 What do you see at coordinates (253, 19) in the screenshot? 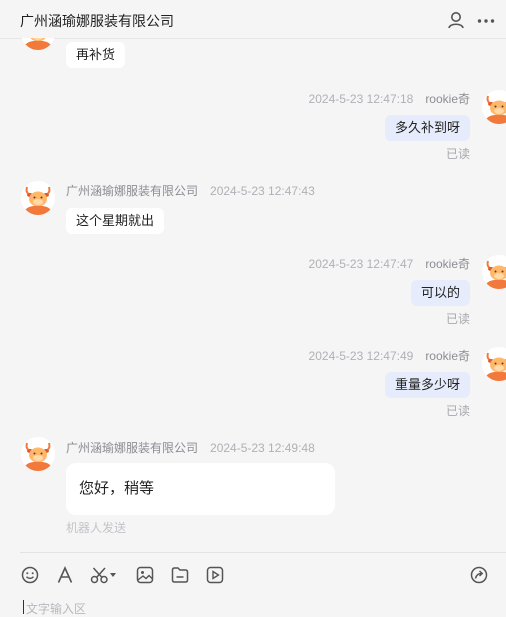
I see `chat-header: 广州涵瑜娜服装有限公司` at bounding box center [253, 19].